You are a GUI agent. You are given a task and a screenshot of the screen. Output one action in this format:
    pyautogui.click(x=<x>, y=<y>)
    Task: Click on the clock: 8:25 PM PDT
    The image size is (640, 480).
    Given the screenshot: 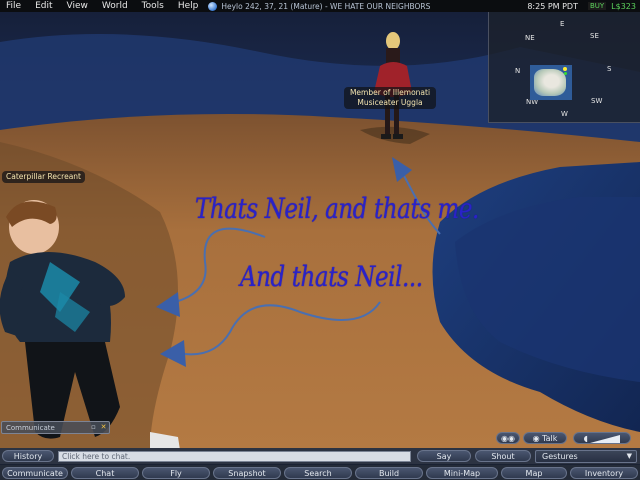 What is the action you would take?
    pyautogui.click(x=552, y=6)
    